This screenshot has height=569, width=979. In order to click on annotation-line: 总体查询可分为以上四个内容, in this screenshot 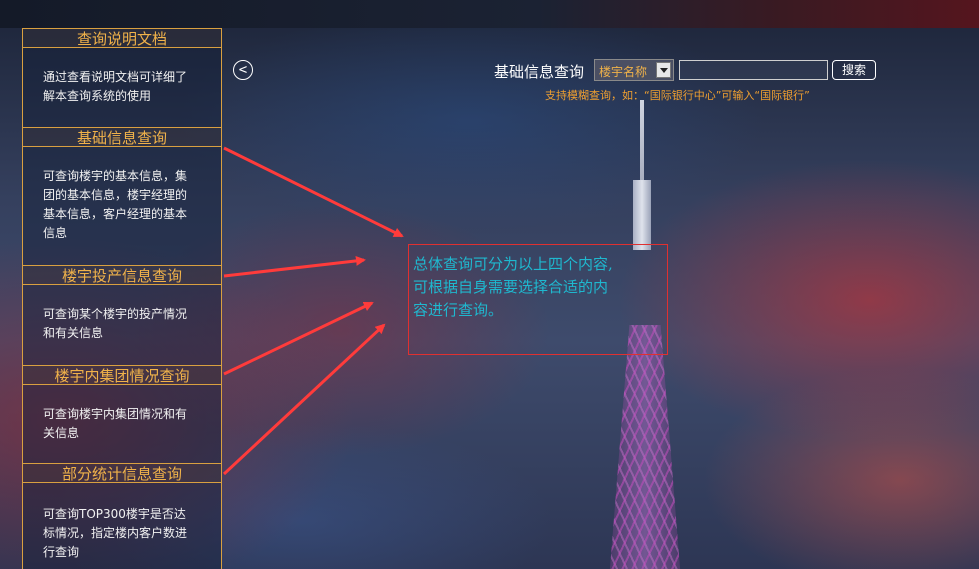, I will do `click(513, 264)`.